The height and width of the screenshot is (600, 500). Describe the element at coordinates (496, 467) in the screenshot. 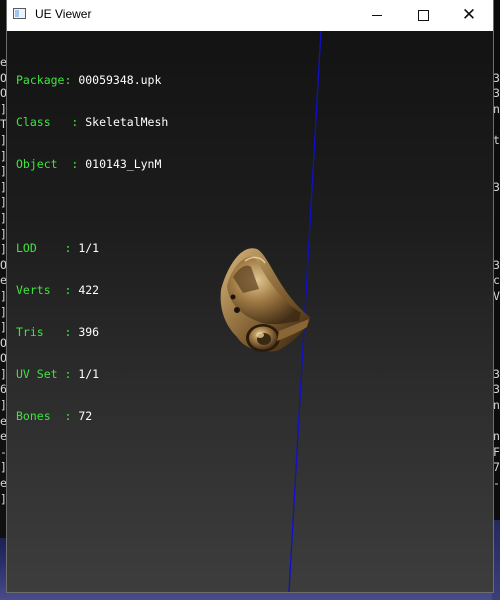

I see `console-line-fragment: 7` at that location.